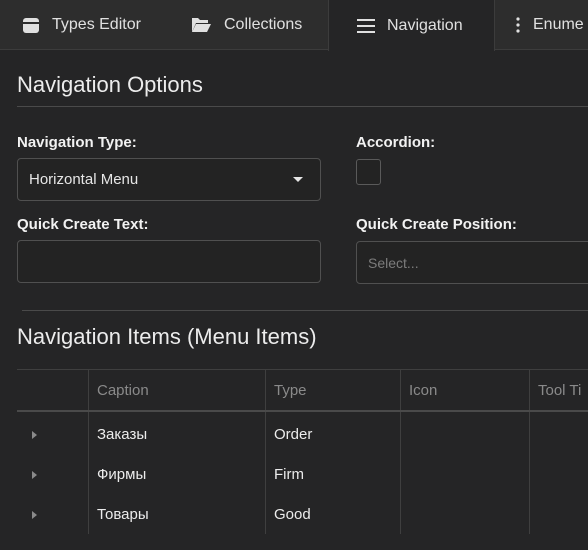 Image resolution: width=588 pixels, height=550 pixels. Describe the element at coordinates (169, 261) in the screenshot. I see `quick-create-text-input` at that location.